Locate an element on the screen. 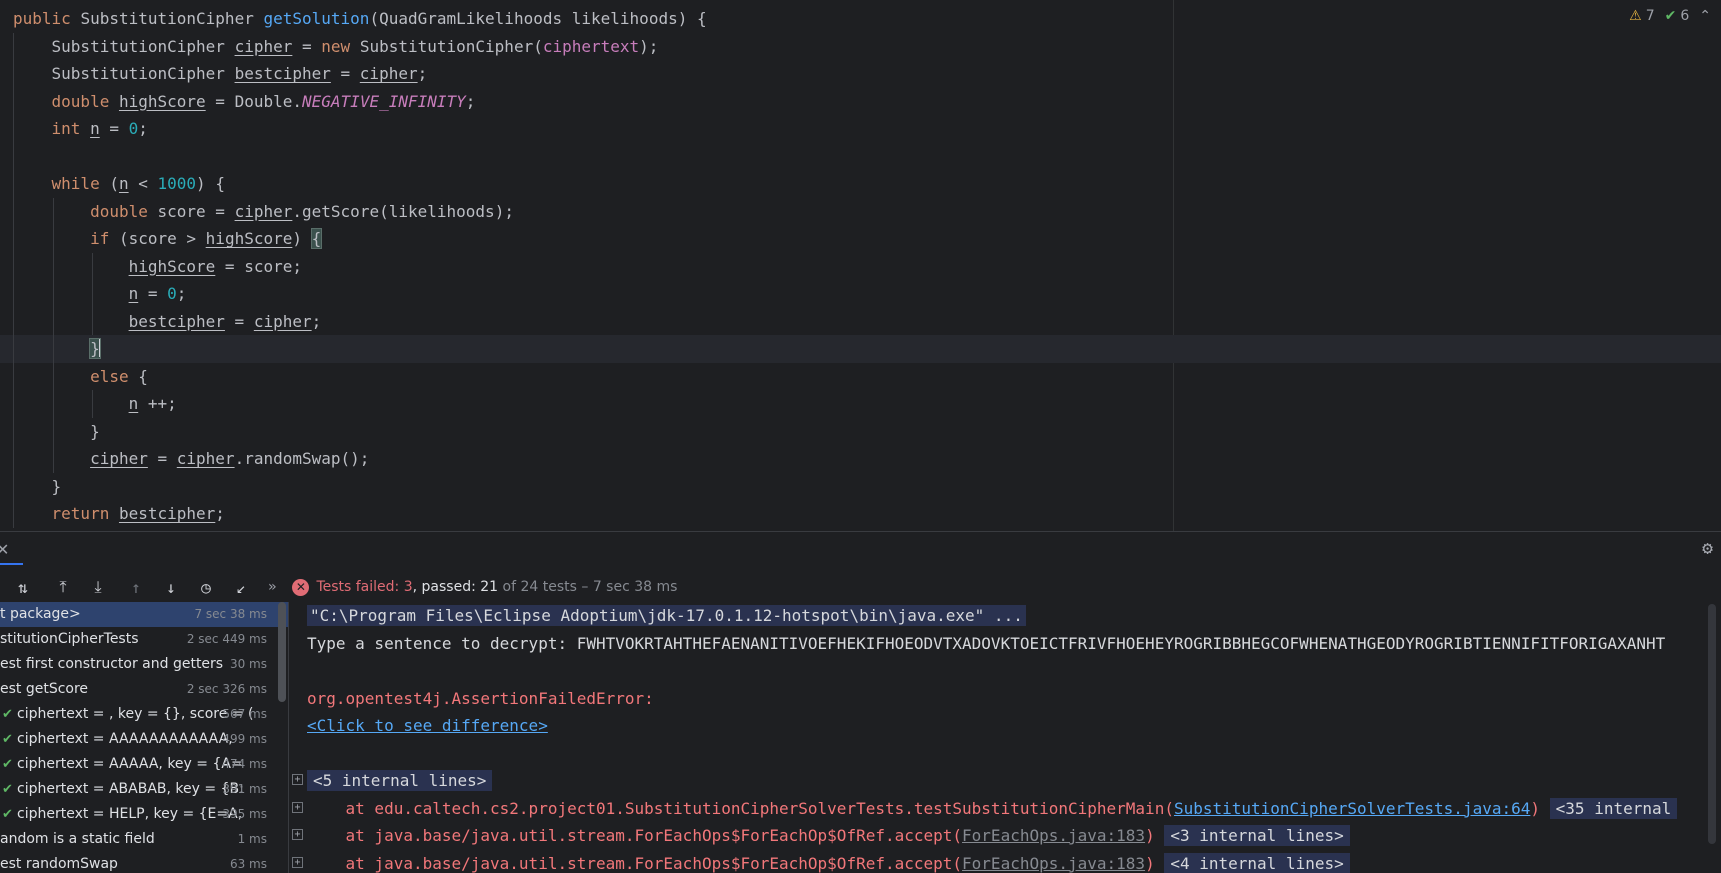 The image size is (1721, 873). code-line: n = 0; is located at coordinates (860, 294).